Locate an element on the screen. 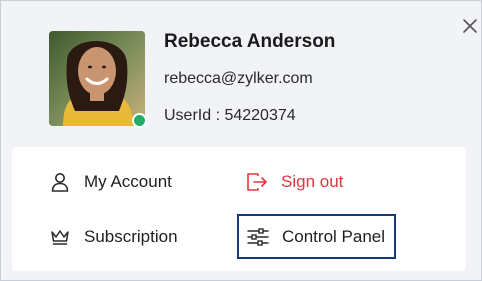 The image size is (482, 281). profile-email: rebecca@zylker.com is located at coordinates (238, 78).